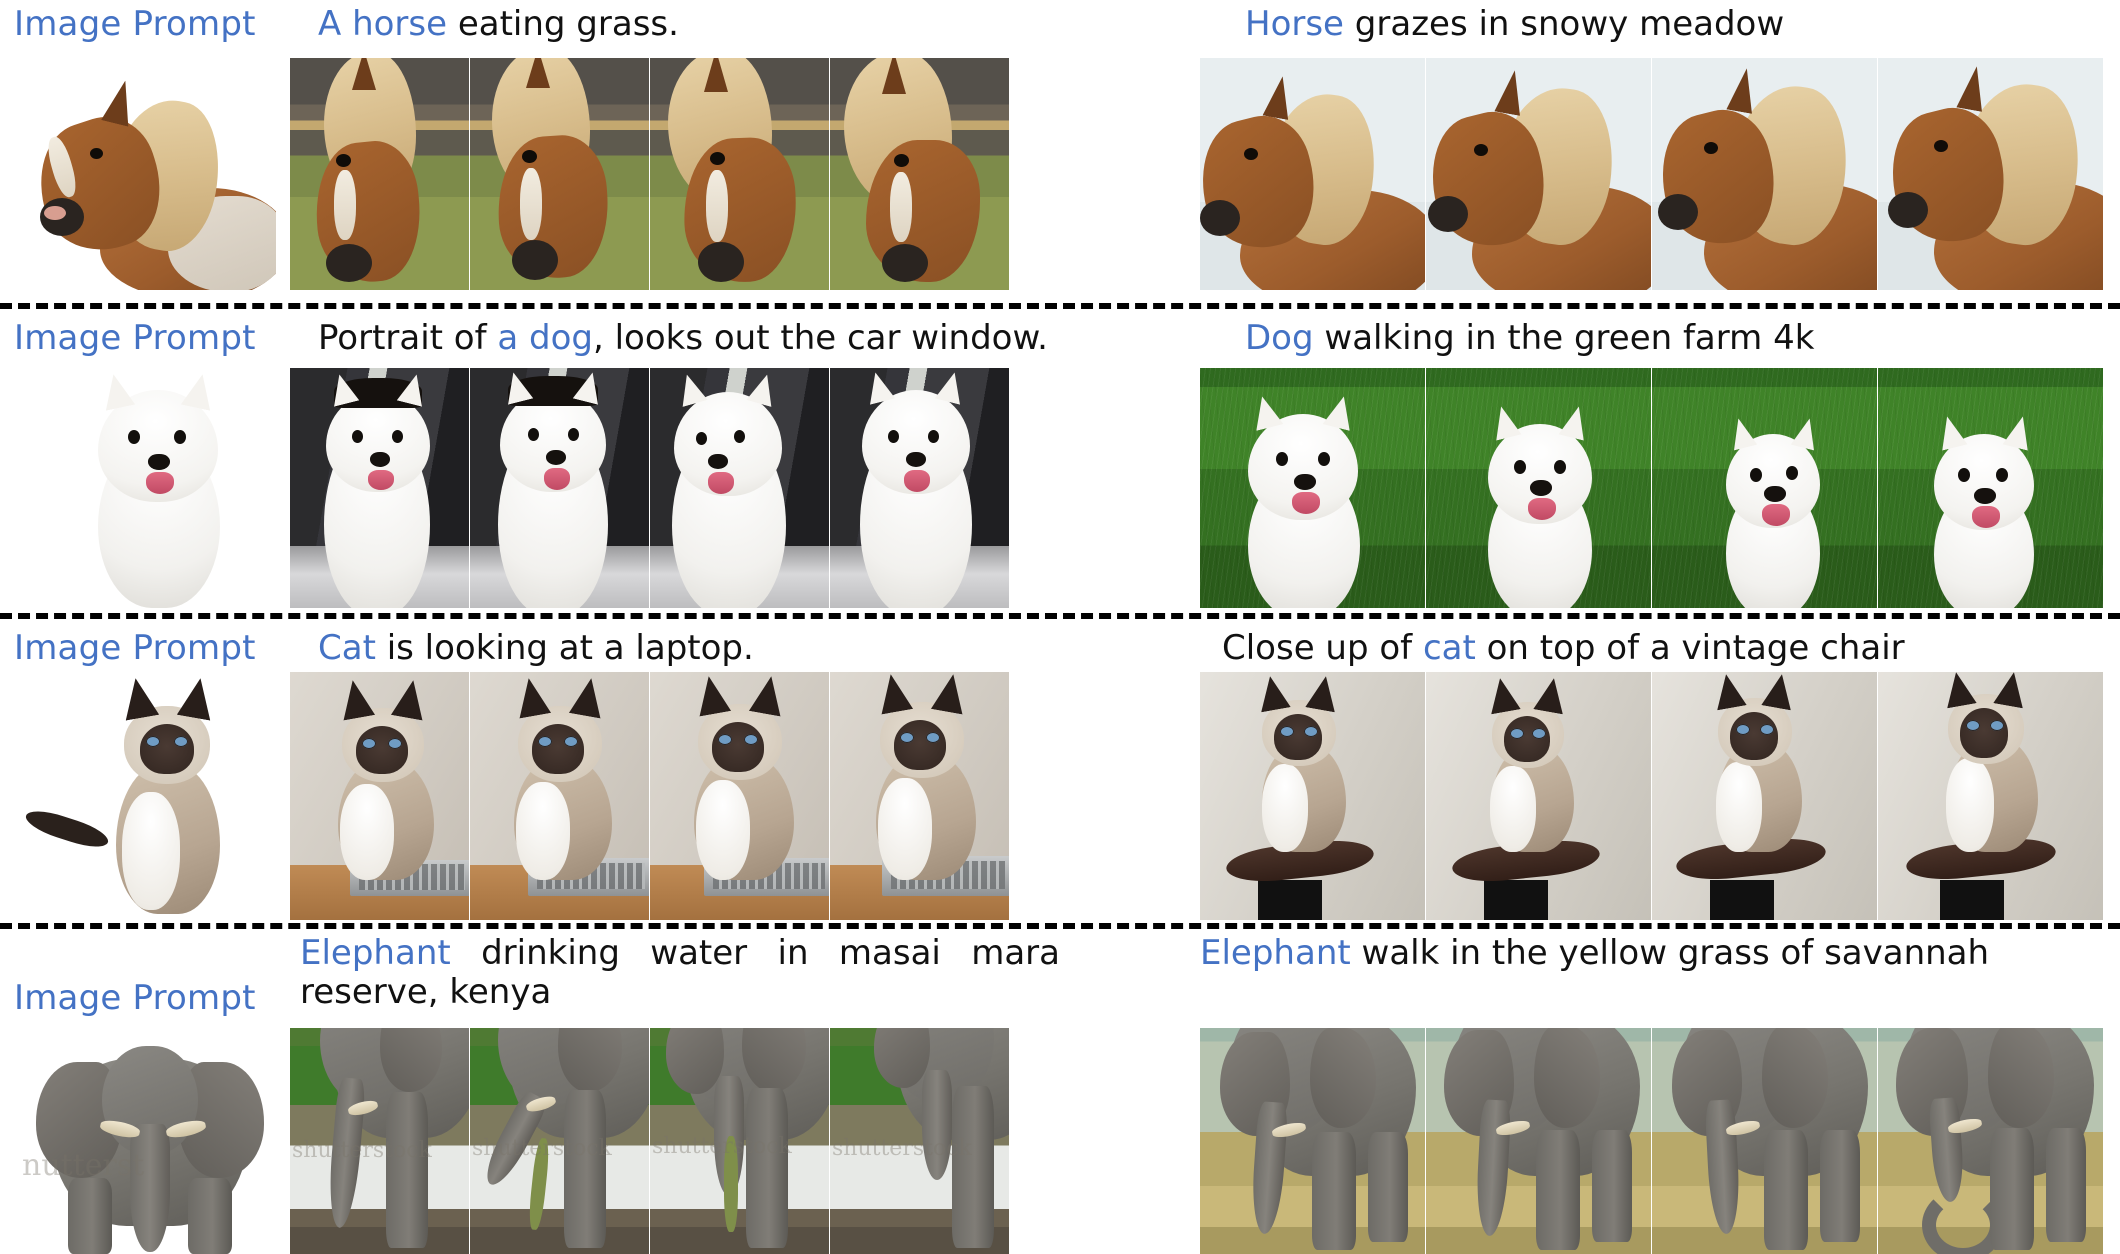  I want to click on frames-horse-right, so click(1653, 174).